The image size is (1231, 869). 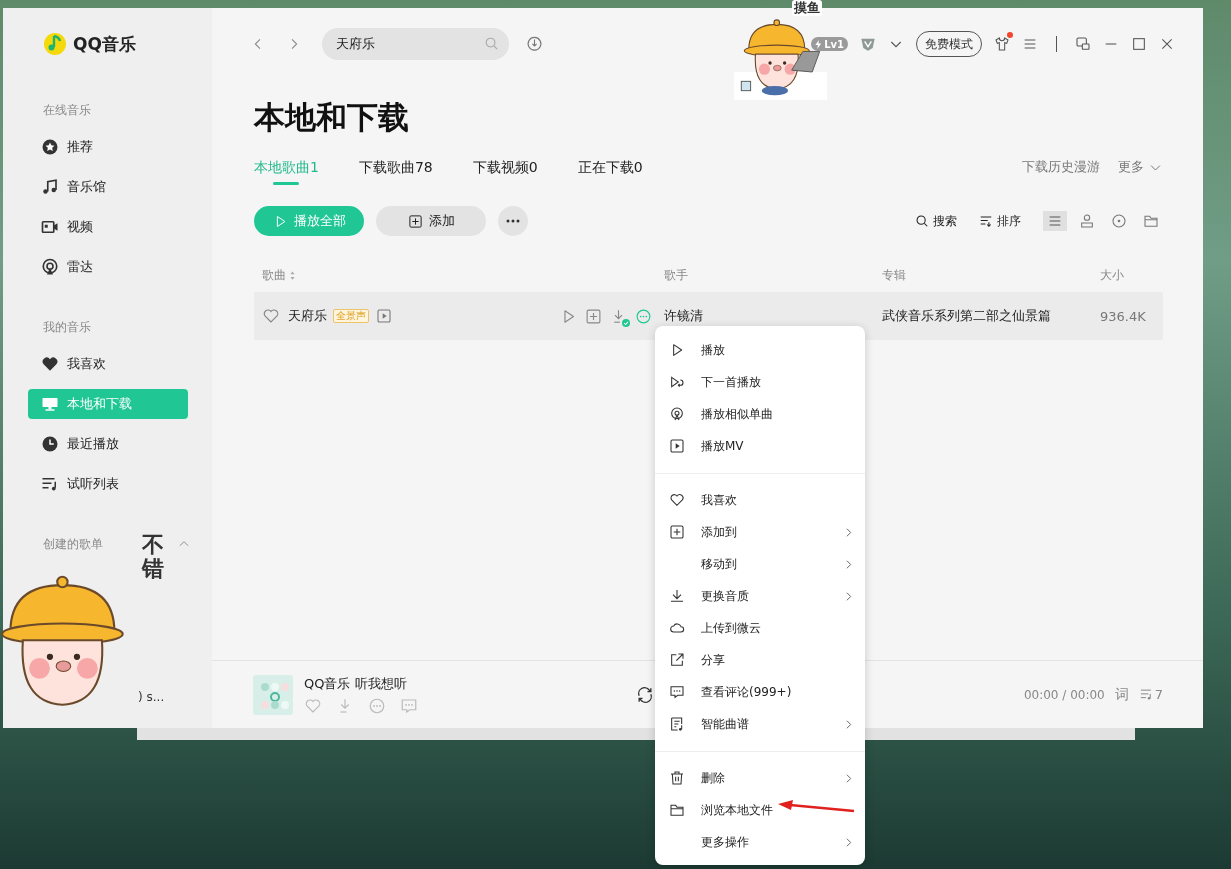 What do you see at coordinates (834, 44) in the screenshot?
I see `level-text: Lv1` at bounding box center [834, 44].